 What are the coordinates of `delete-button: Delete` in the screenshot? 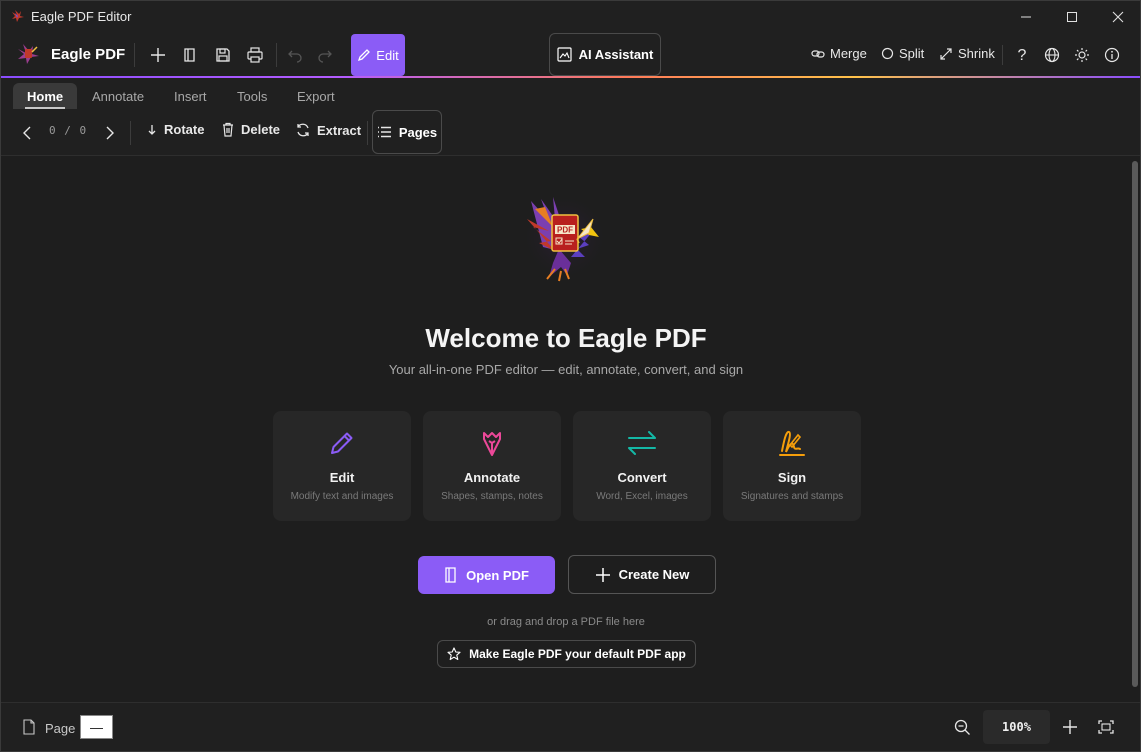 It's located at (250, 129).